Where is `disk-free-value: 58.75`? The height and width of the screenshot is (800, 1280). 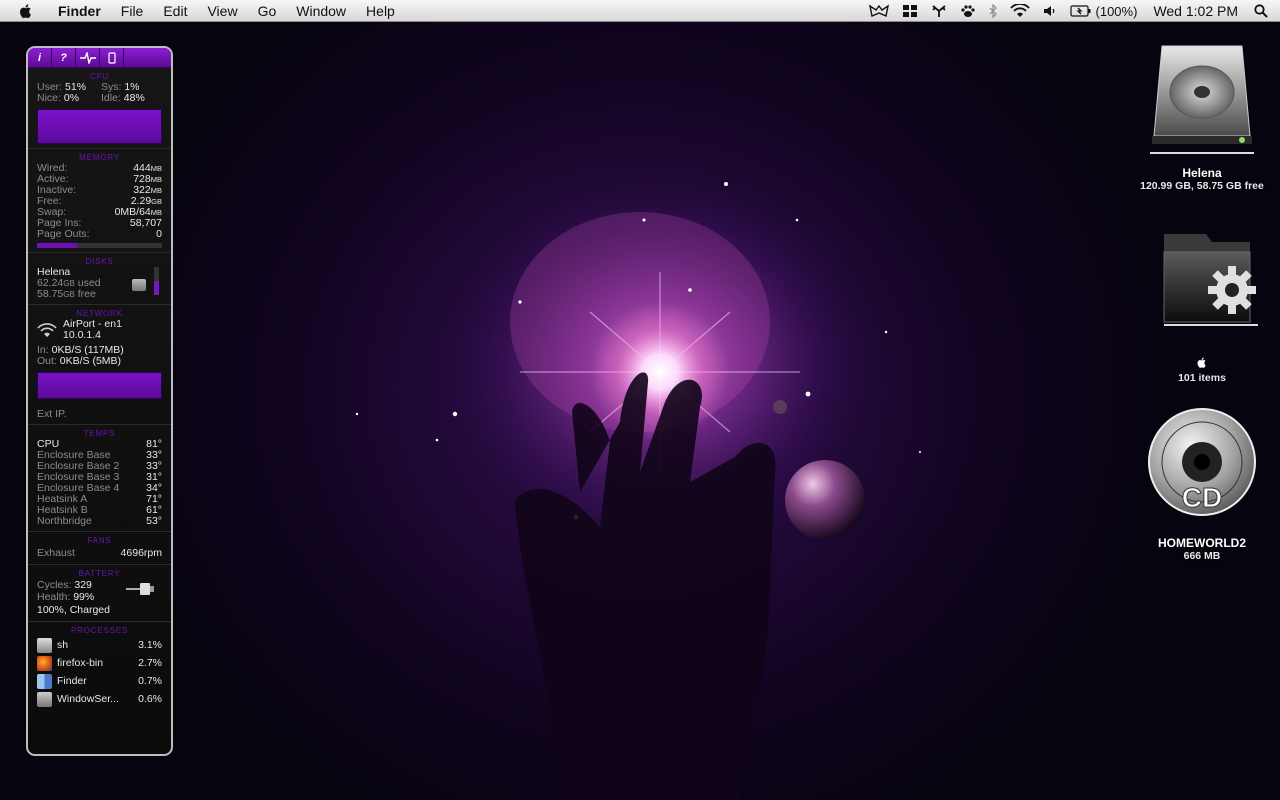 disk-free-value: 58.75 is located at coordinates (50, 294).